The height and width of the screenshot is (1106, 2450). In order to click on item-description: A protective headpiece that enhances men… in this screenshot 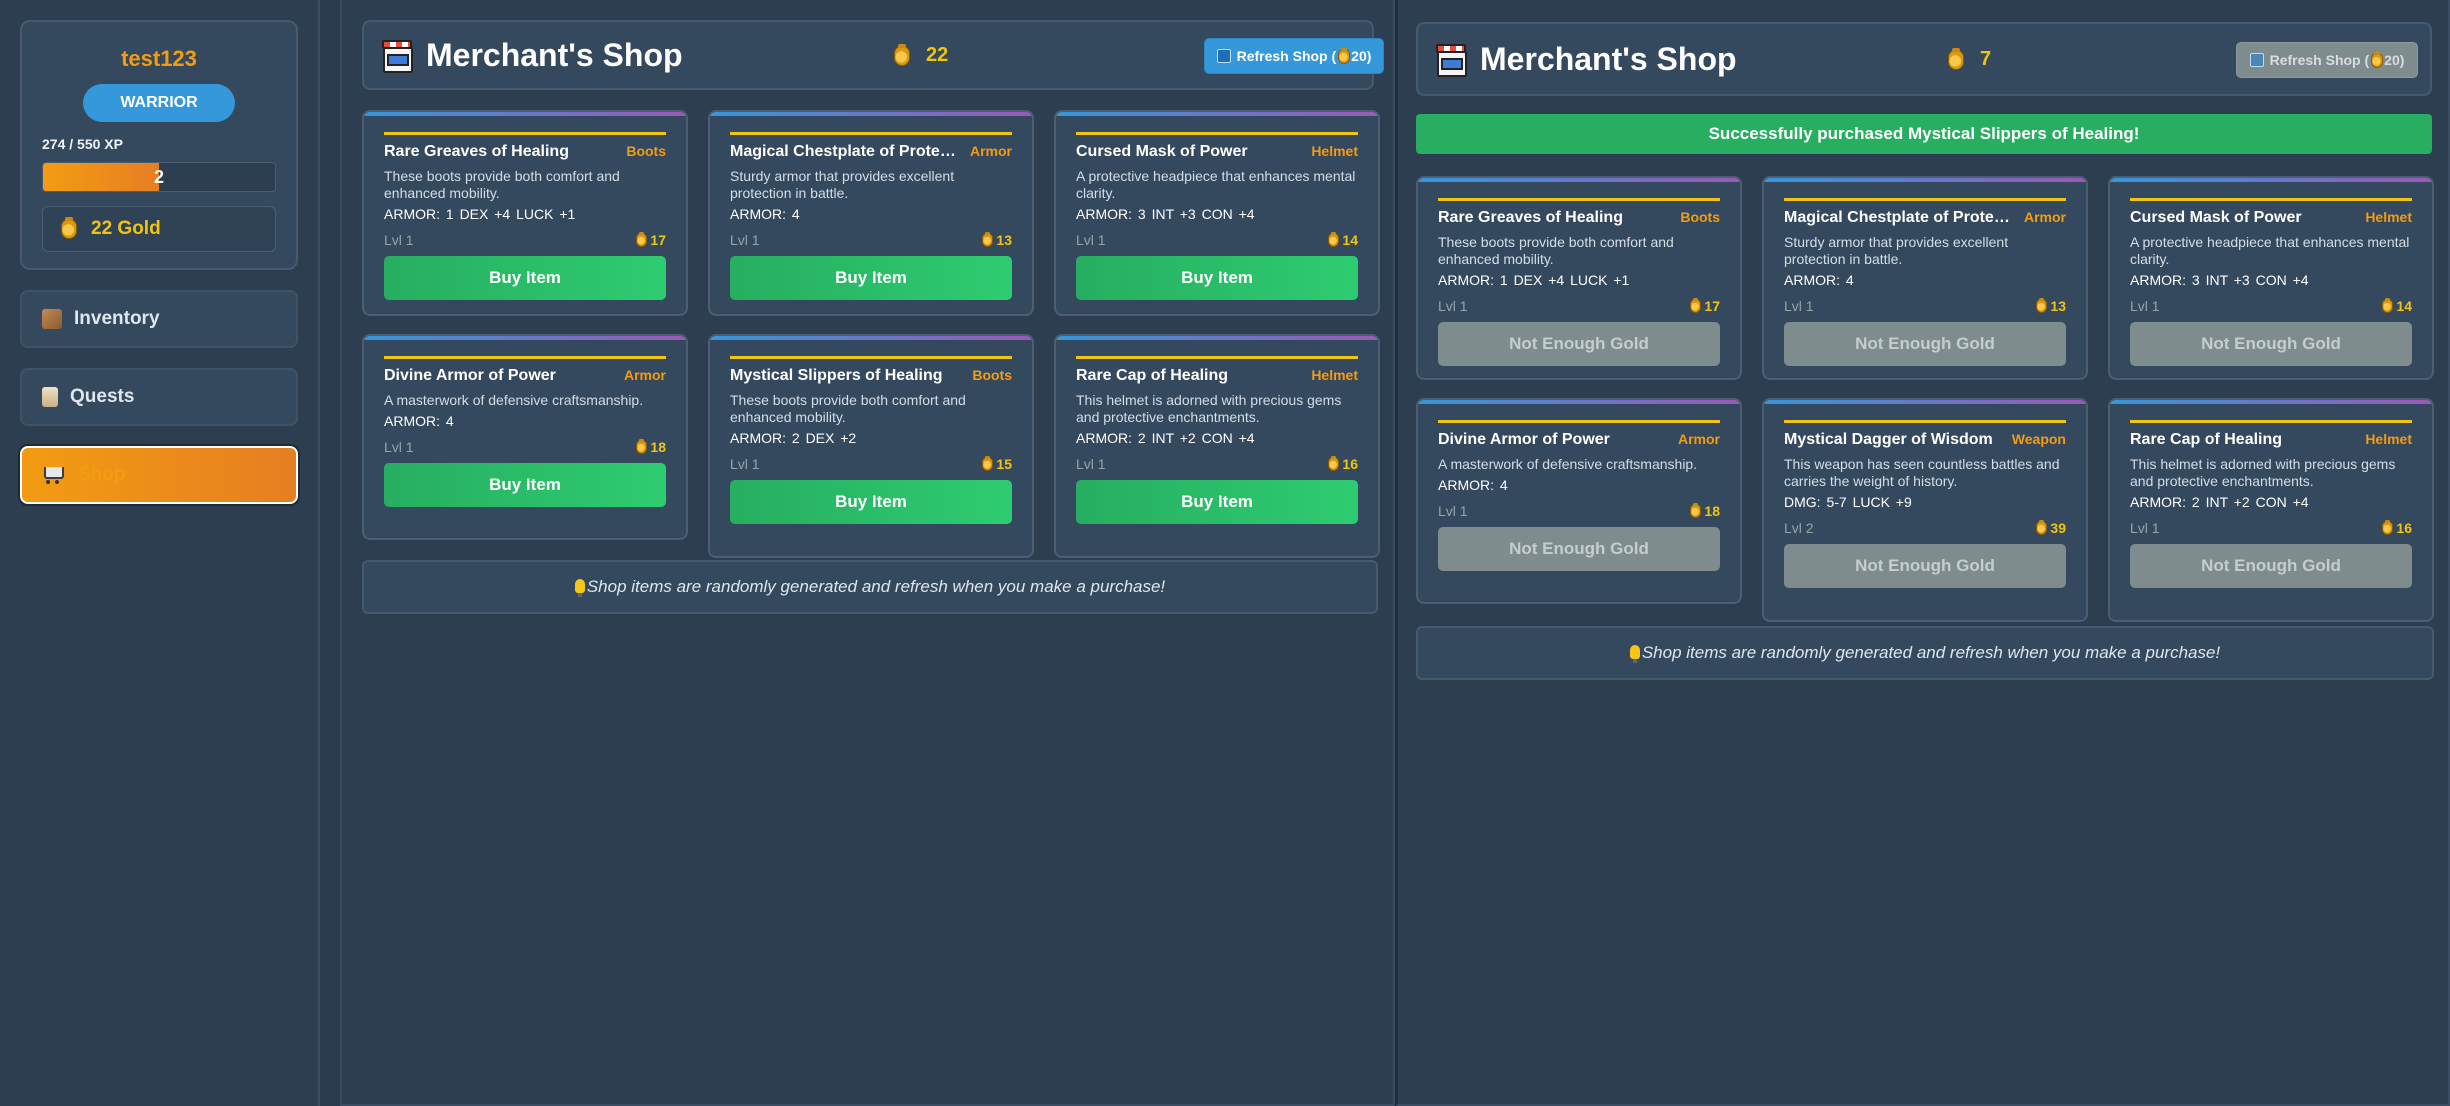, I will do `click(2270, 250)`.